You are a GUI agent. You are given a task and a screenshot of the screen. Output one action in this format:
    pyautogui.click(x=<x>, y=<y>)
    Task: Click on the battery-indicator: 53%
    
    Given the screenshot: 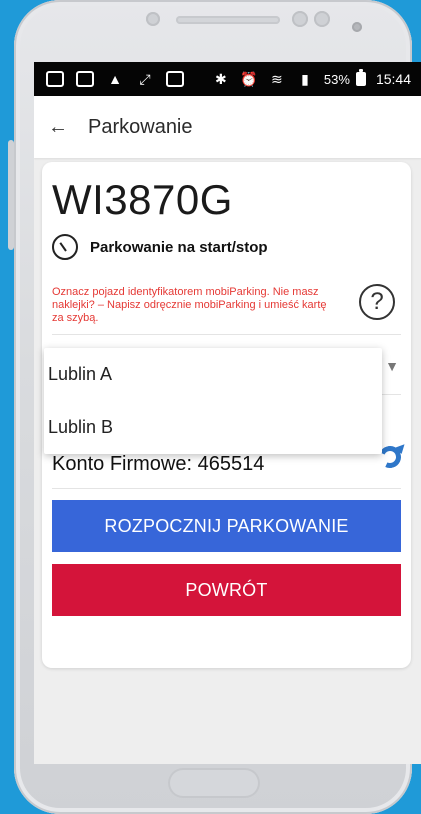 What is the action you would take?
    pyautogui.click(x=344, y=78)
    